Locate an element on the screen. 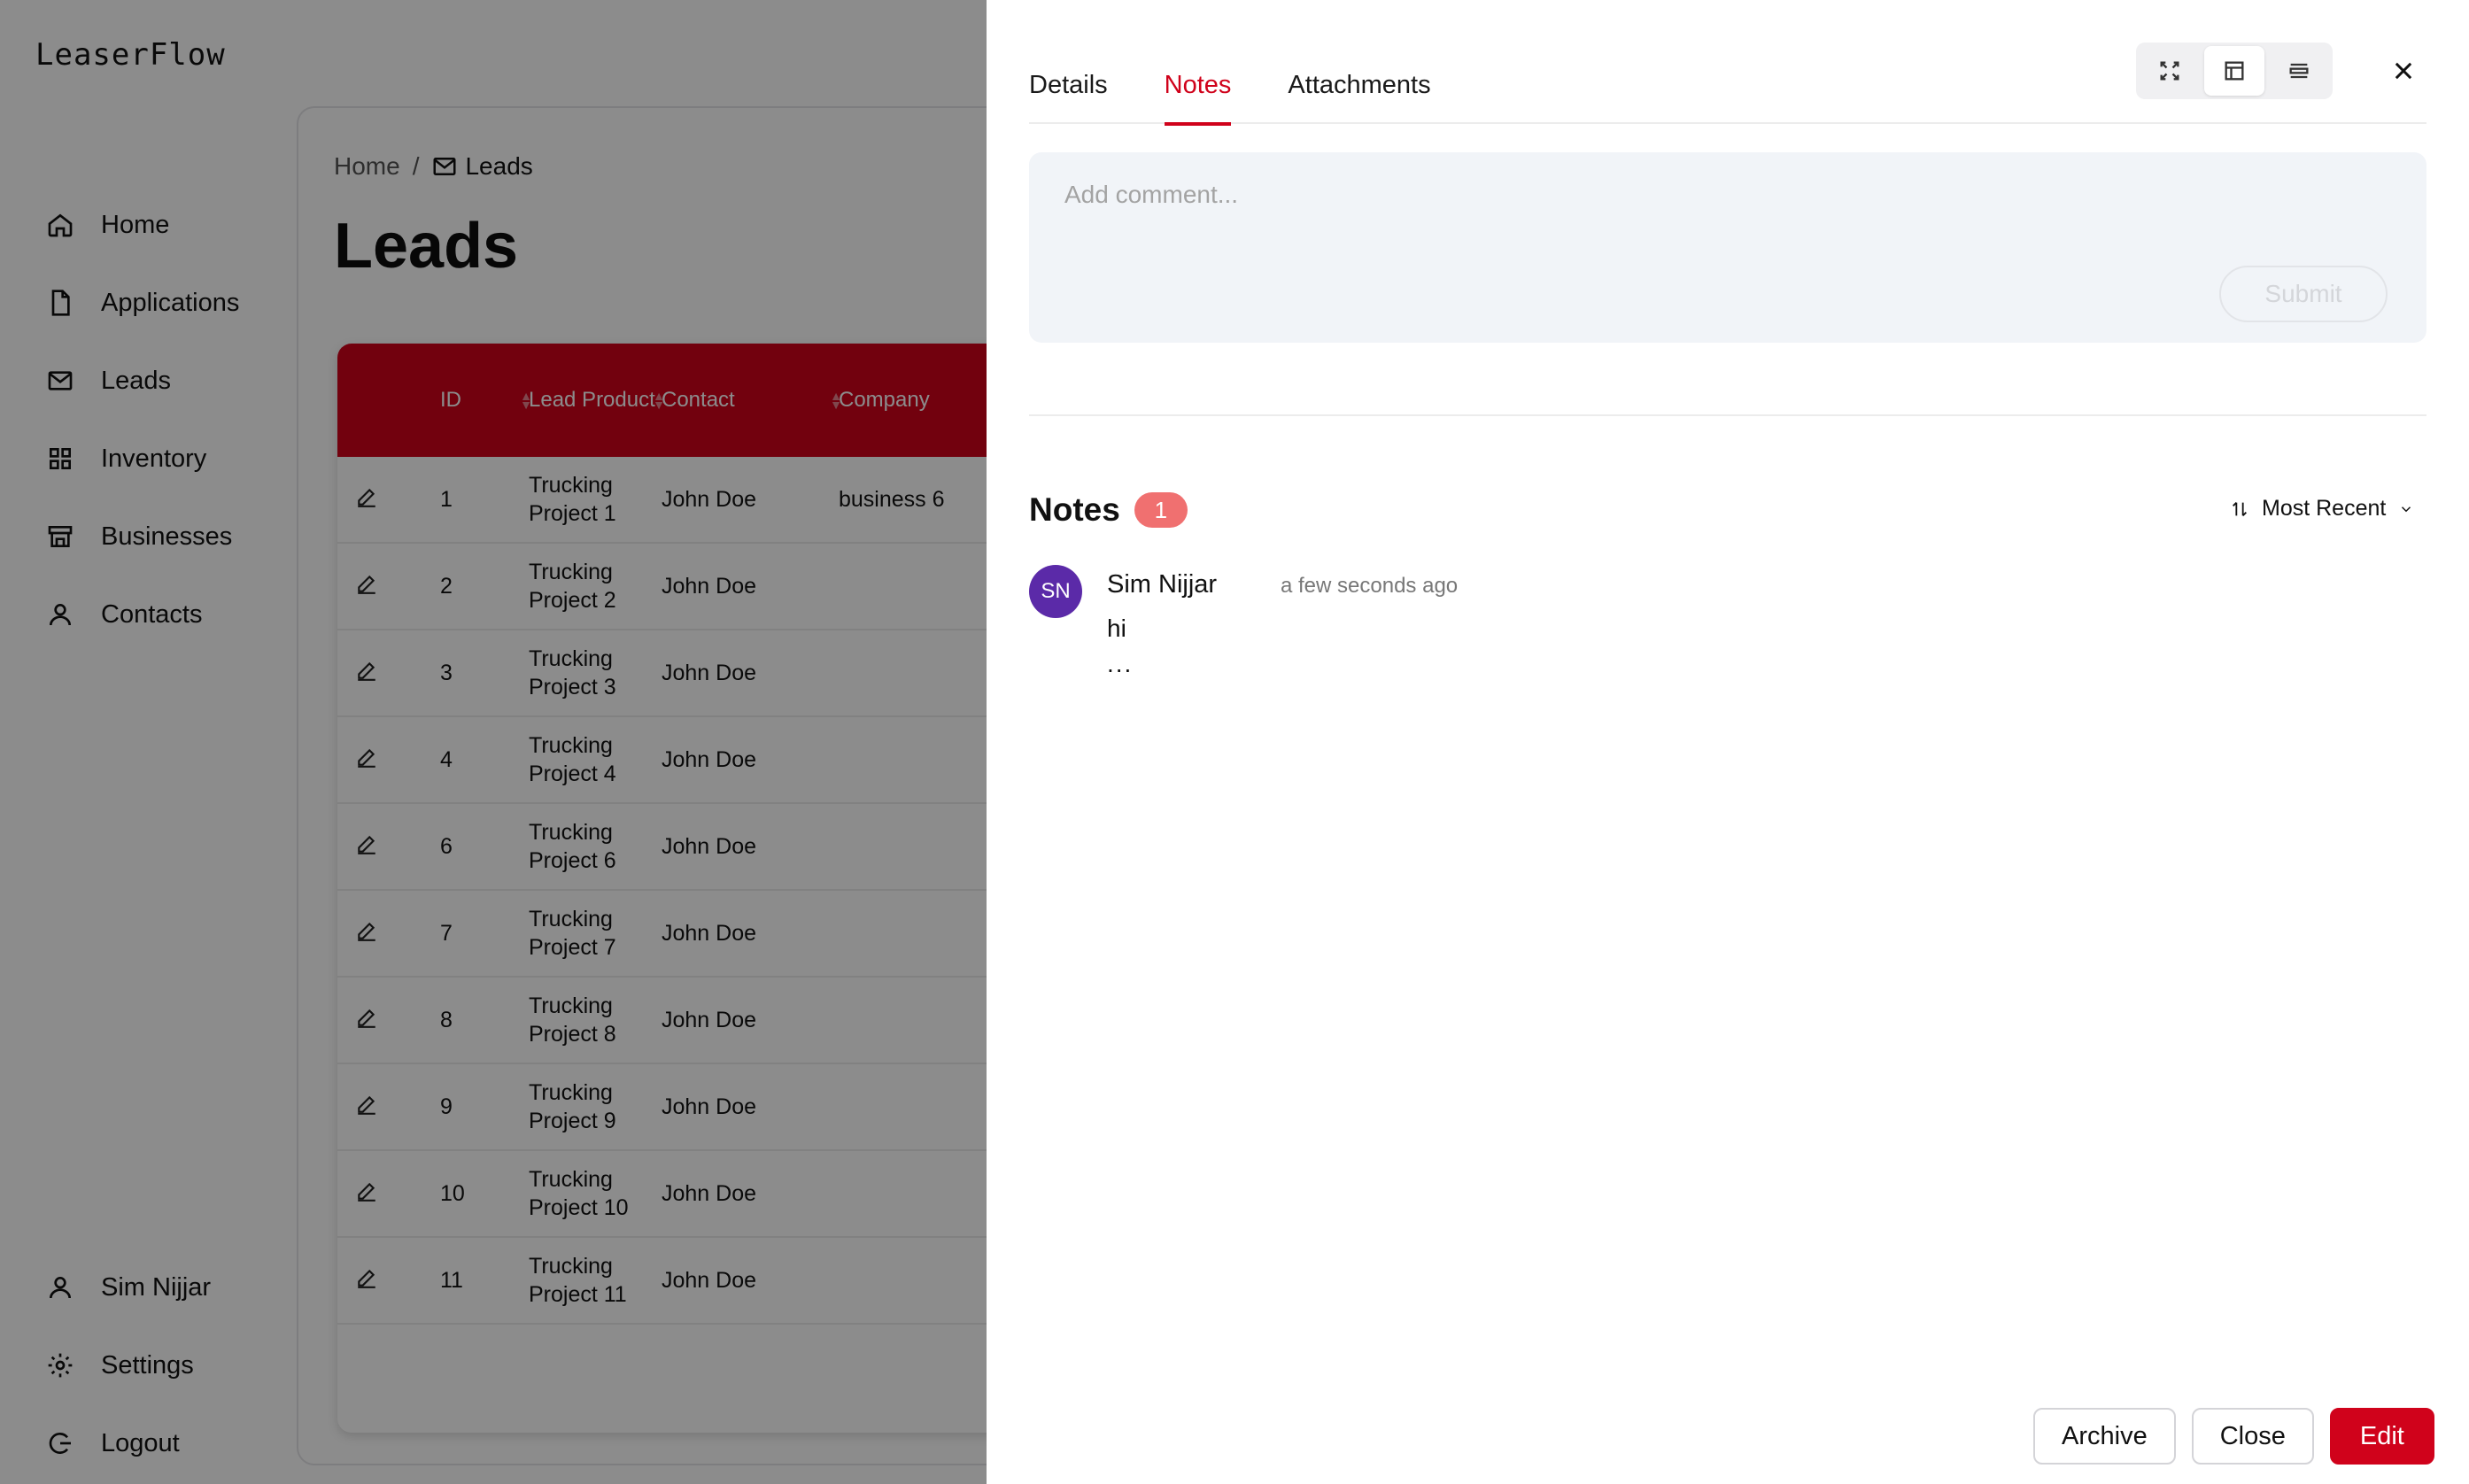 The image size is (2469, 1484). close-icon is located at coordinates (2403, 71).